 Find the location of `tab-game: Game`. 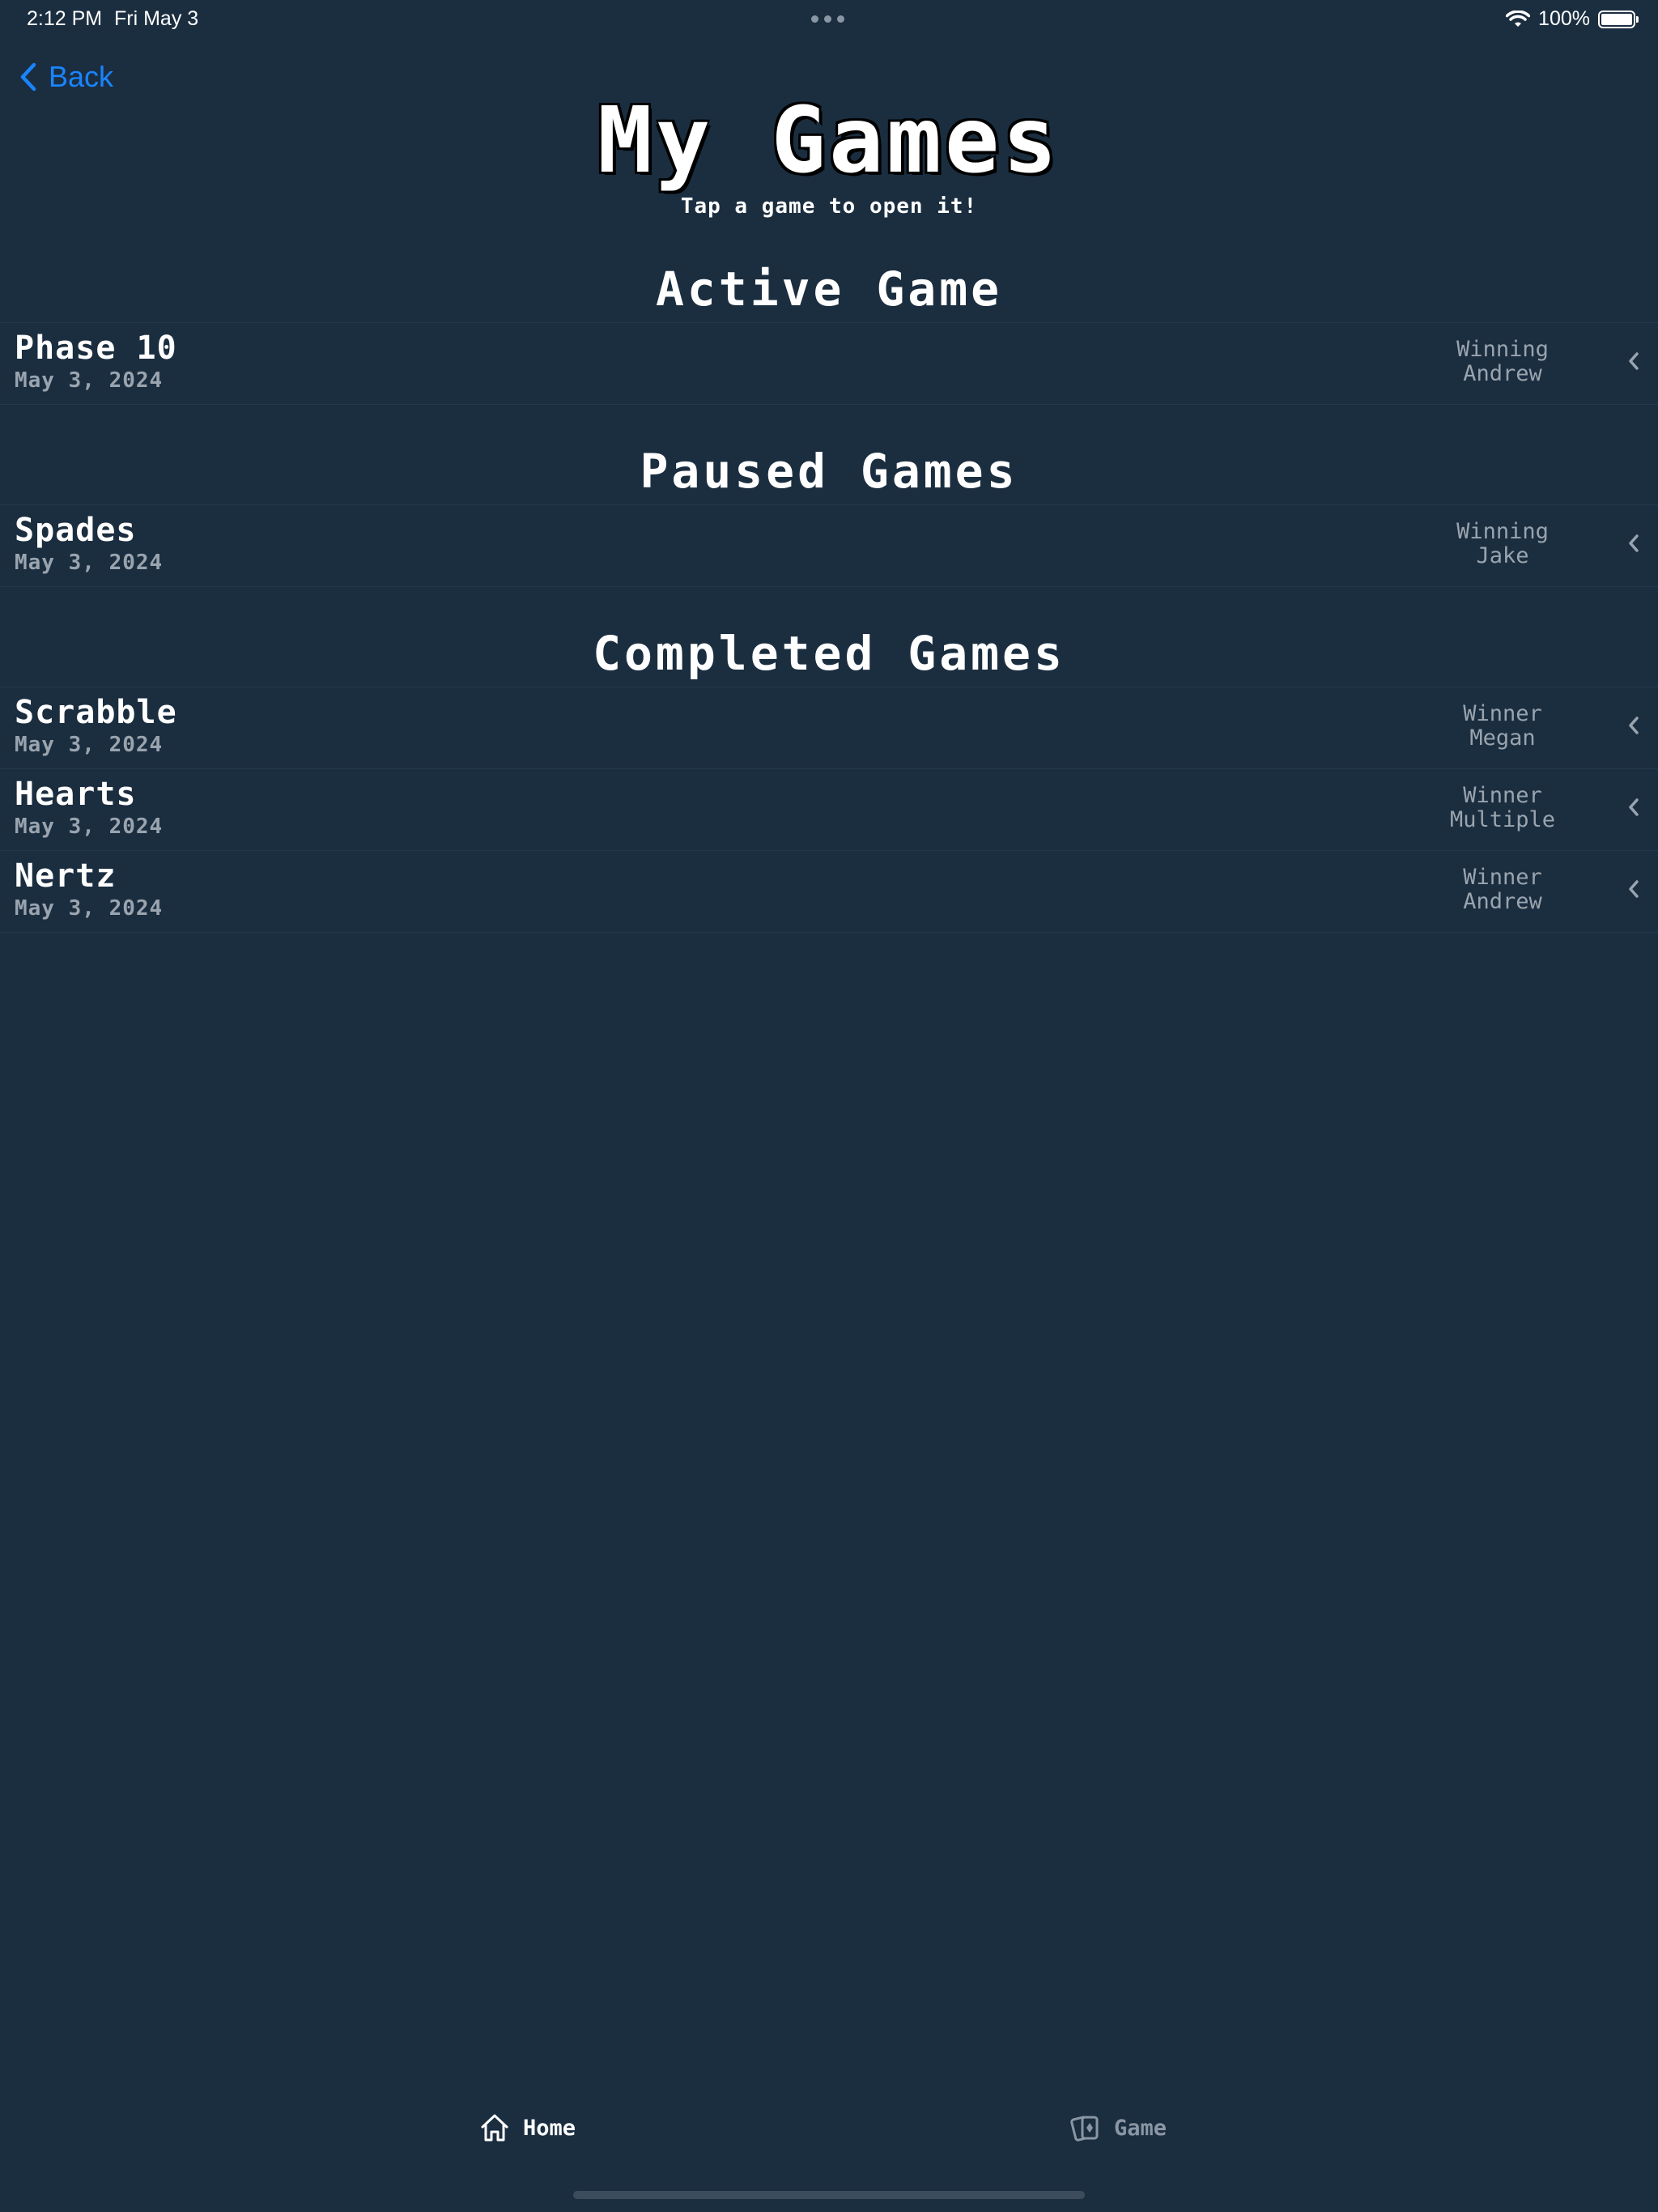

tab-game: Game is located at coordinates (1118, 2128).